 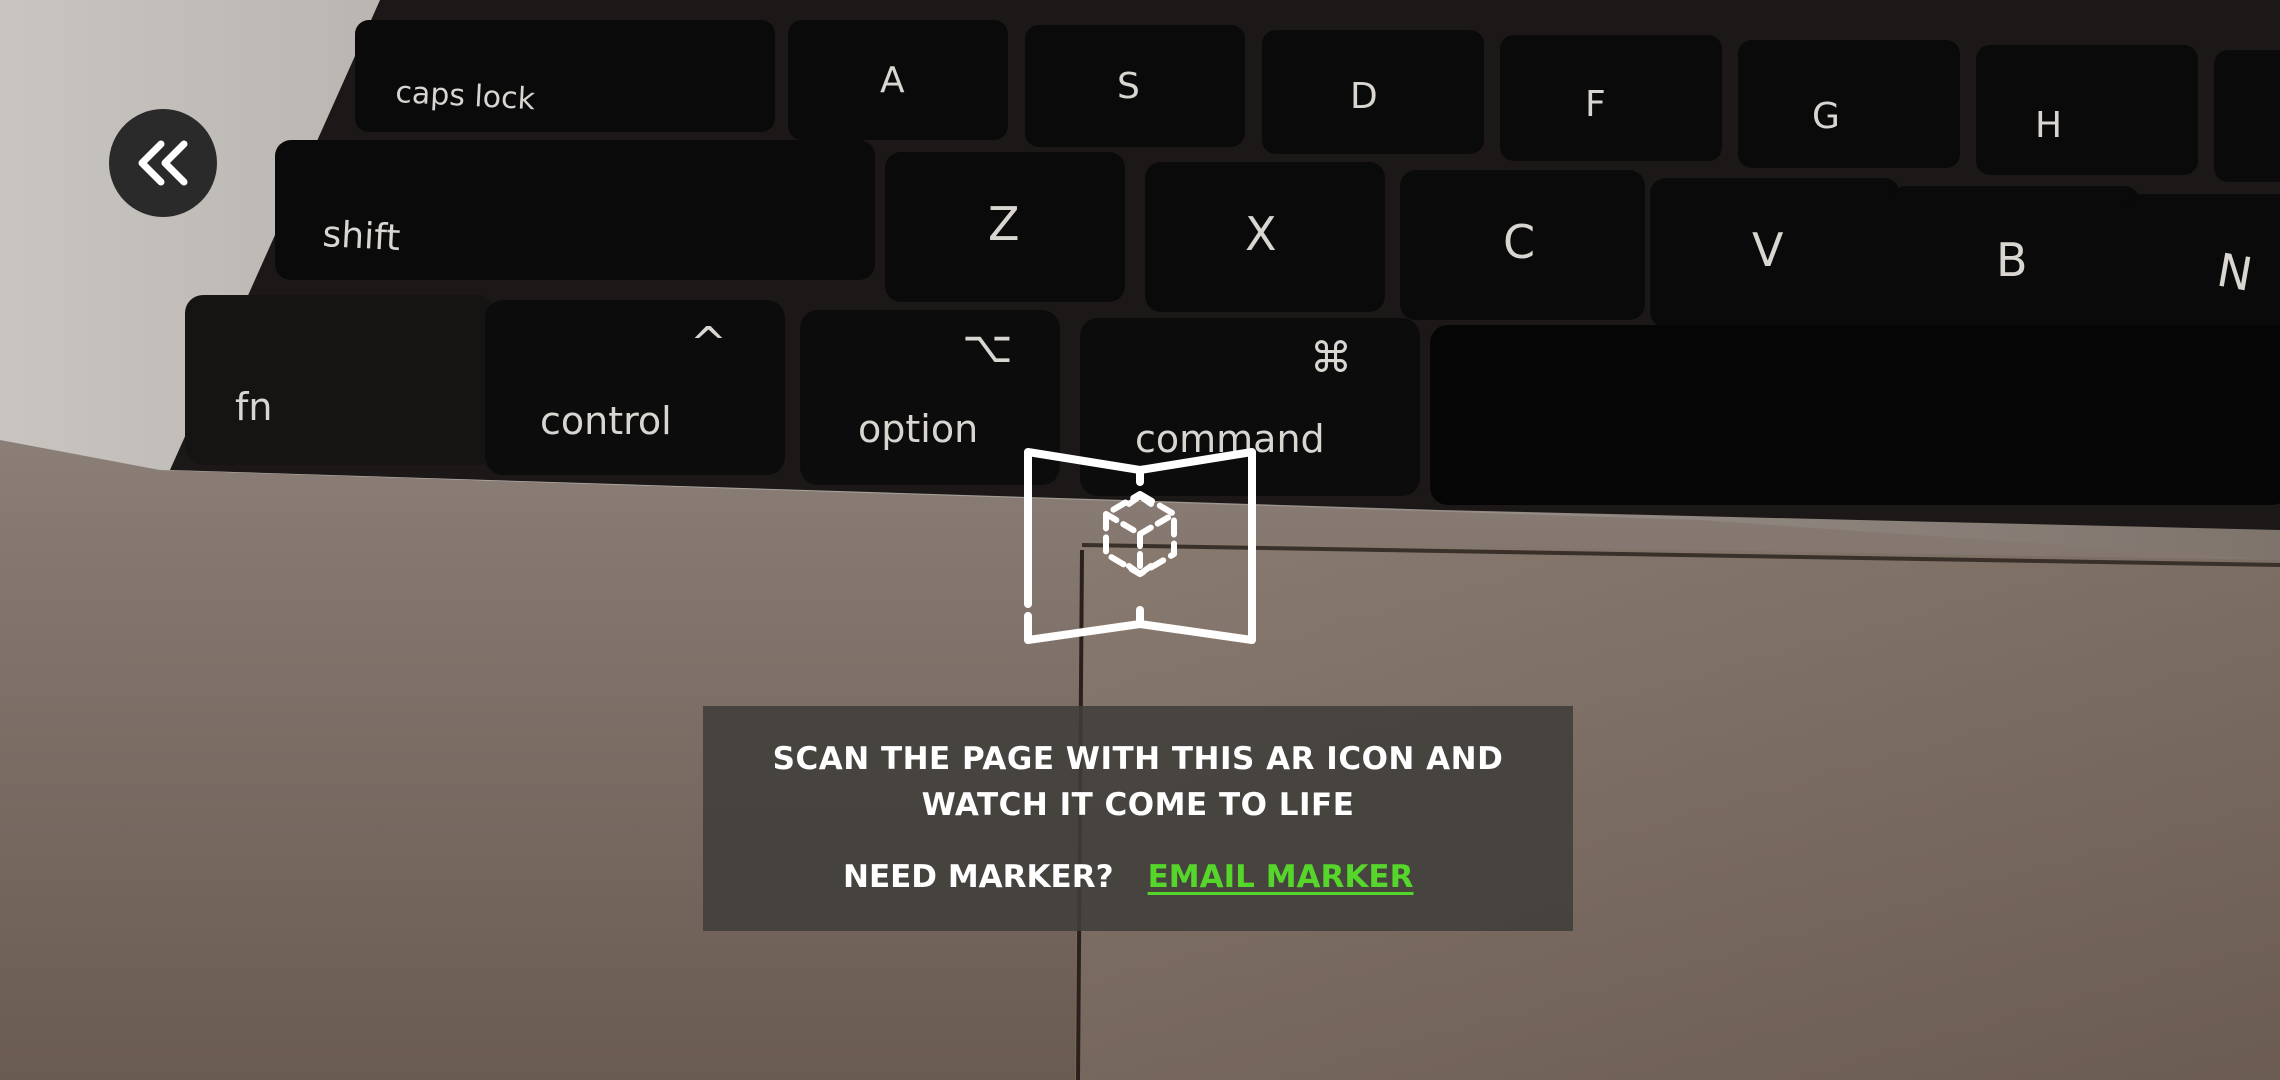 I want to click on key-c: C, so click(x=1519, y=242).